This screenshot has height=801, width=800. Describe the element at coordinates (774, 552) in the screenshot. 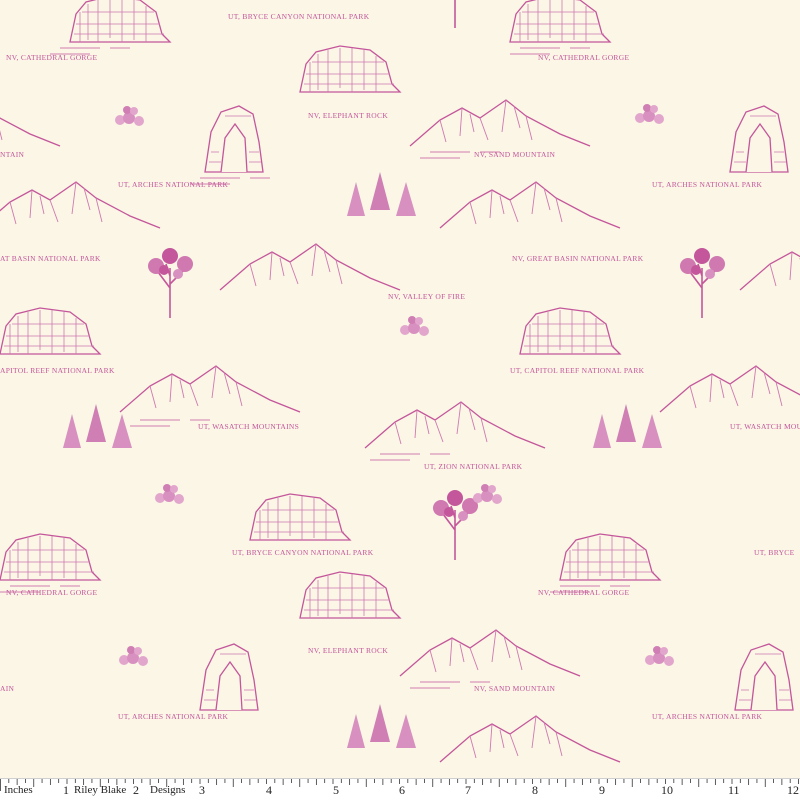

I see `place-label: UT, BRYCE` at that location.